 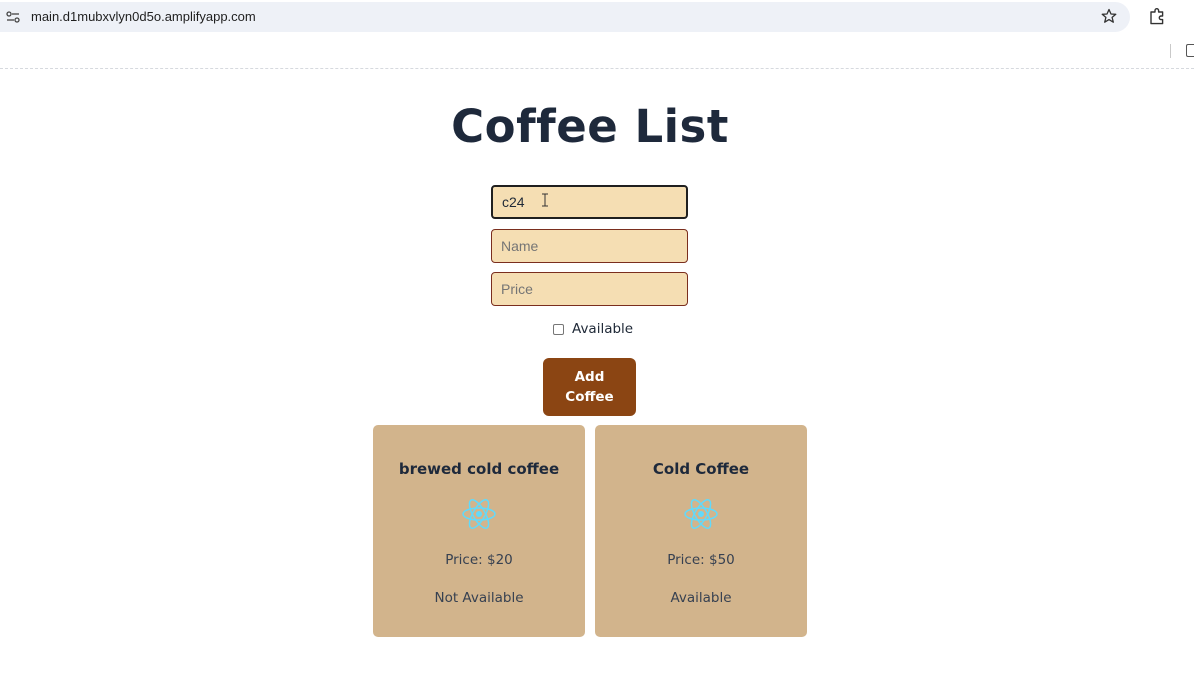 What do you see at coordinates (545, 200) in the screenshot?
I see `text-cursor-icon` at bounding box center [545, 200].